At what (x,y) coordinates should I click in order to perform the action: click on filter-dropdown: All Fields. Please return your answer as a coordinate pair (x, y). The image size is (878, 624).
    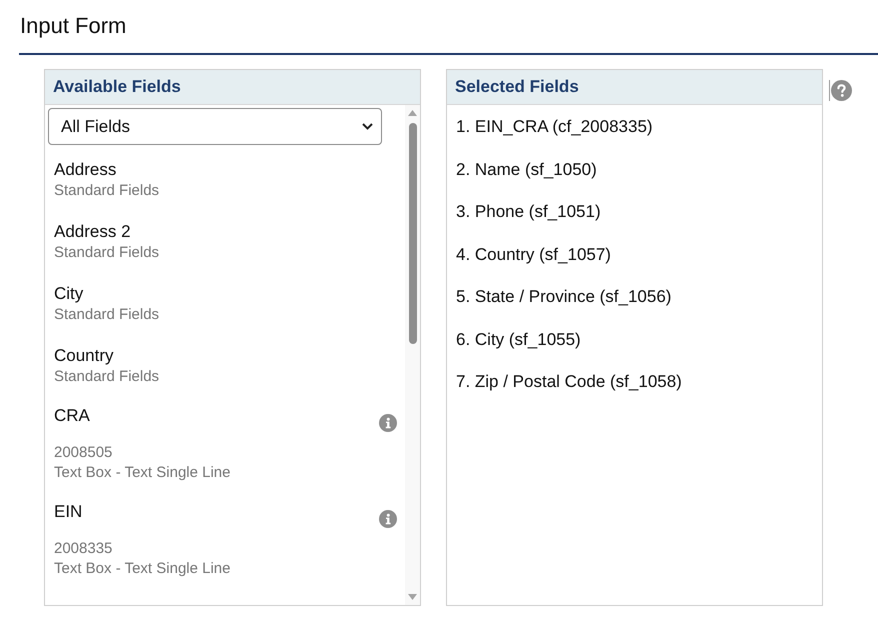
    Looking at the image, I should click on (215, 126).